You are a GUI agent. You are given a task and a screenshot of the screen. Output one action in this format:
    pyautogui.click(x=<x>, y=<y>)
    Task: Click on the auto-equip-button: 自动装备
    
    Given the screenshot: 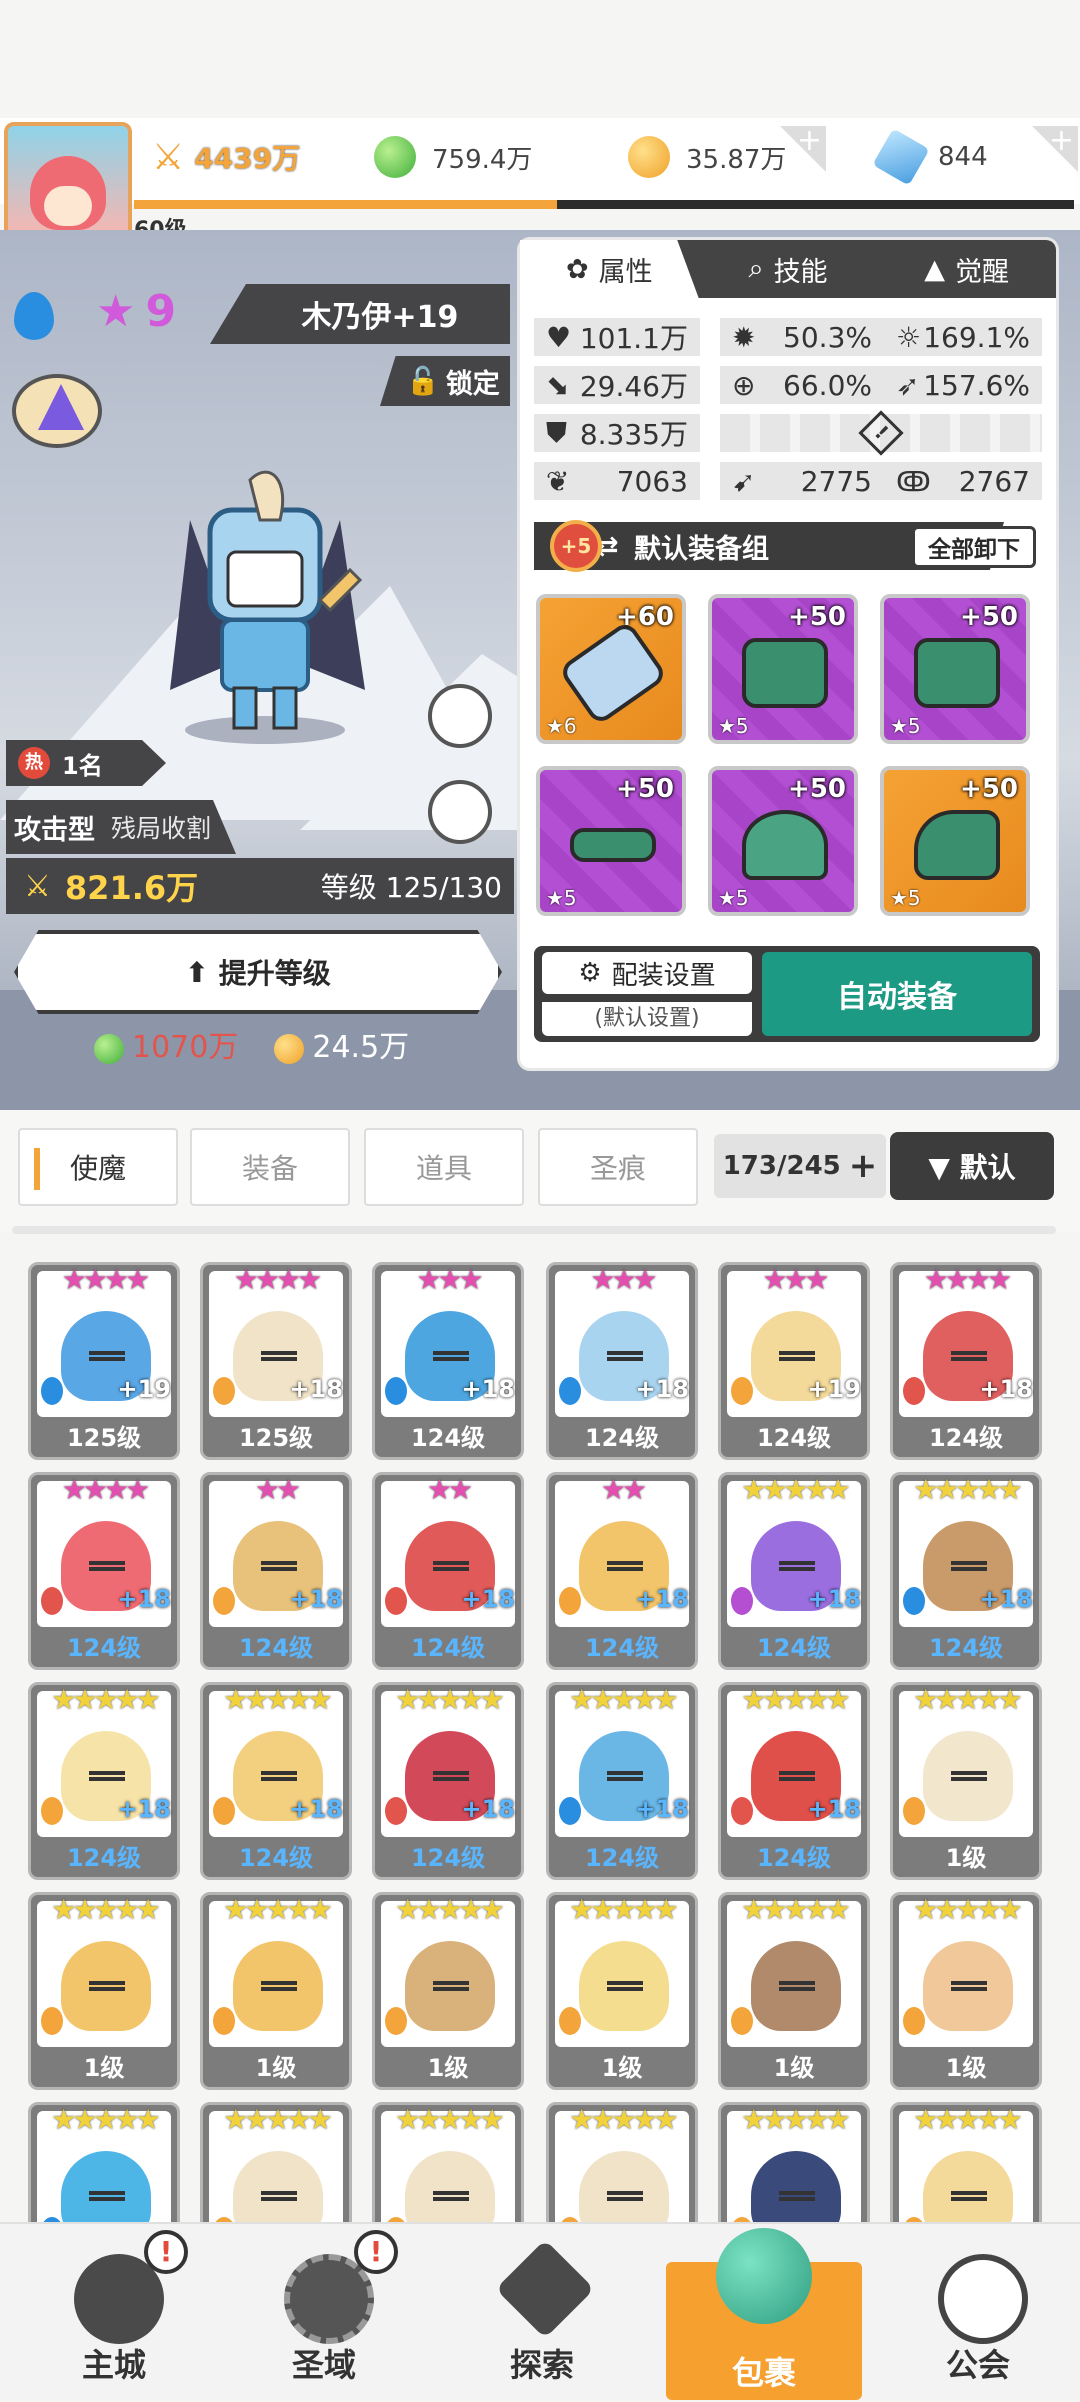 What is the action you would take?
    pyautogui.click(x=897, y=994)
    